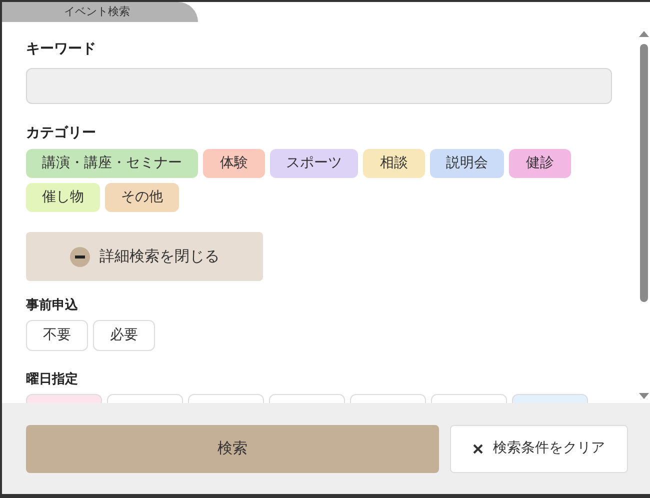  I want to click on category-chip: 健診, so click(540, 163).